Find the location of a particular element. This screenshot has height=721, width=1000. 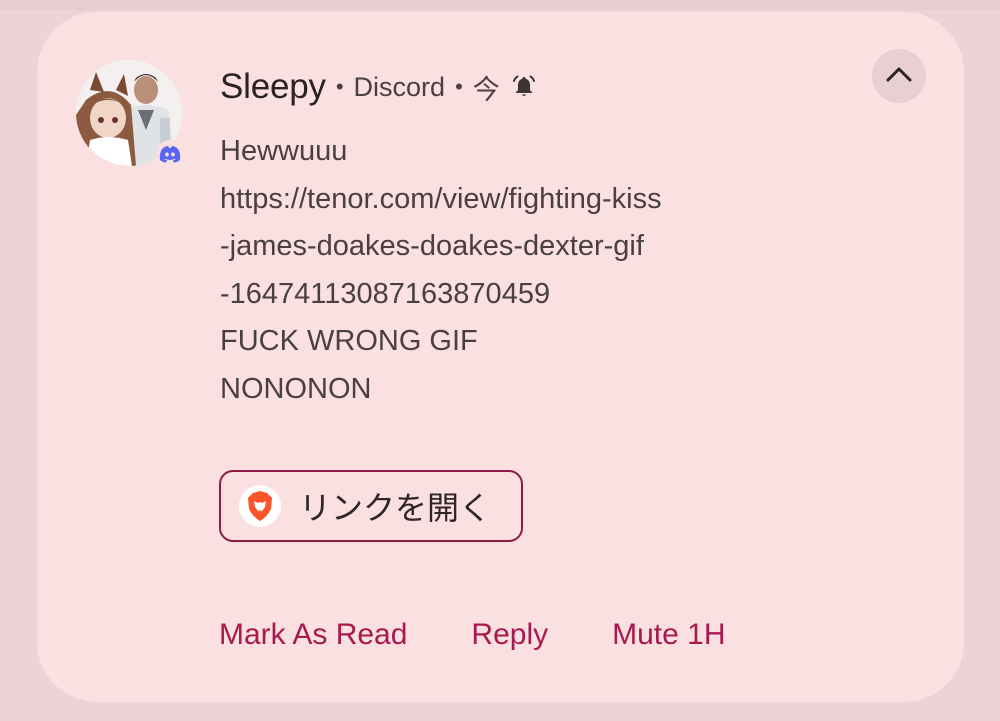

reply-button: Reply is located at coordinates (509, 635).